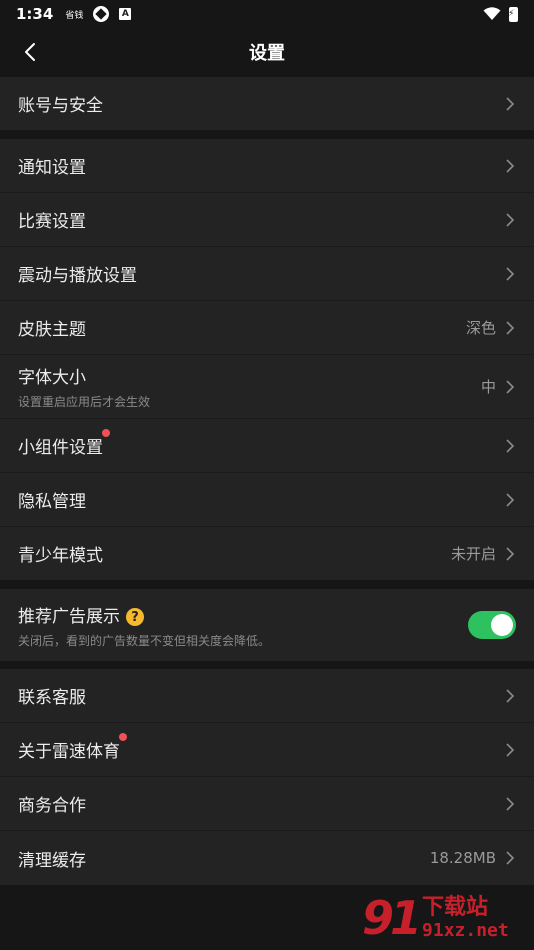 Image resolution: width=534 pixels, height=950 pixels. I want to click on row-label-text: 小组件设置, so click(60, 448).